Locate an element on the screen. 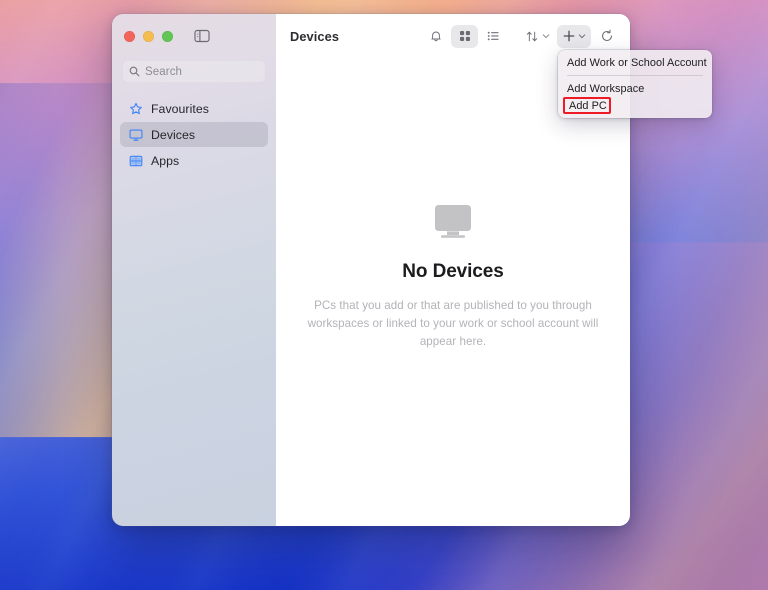  search-input: Search is located at coordinates (194, 71).